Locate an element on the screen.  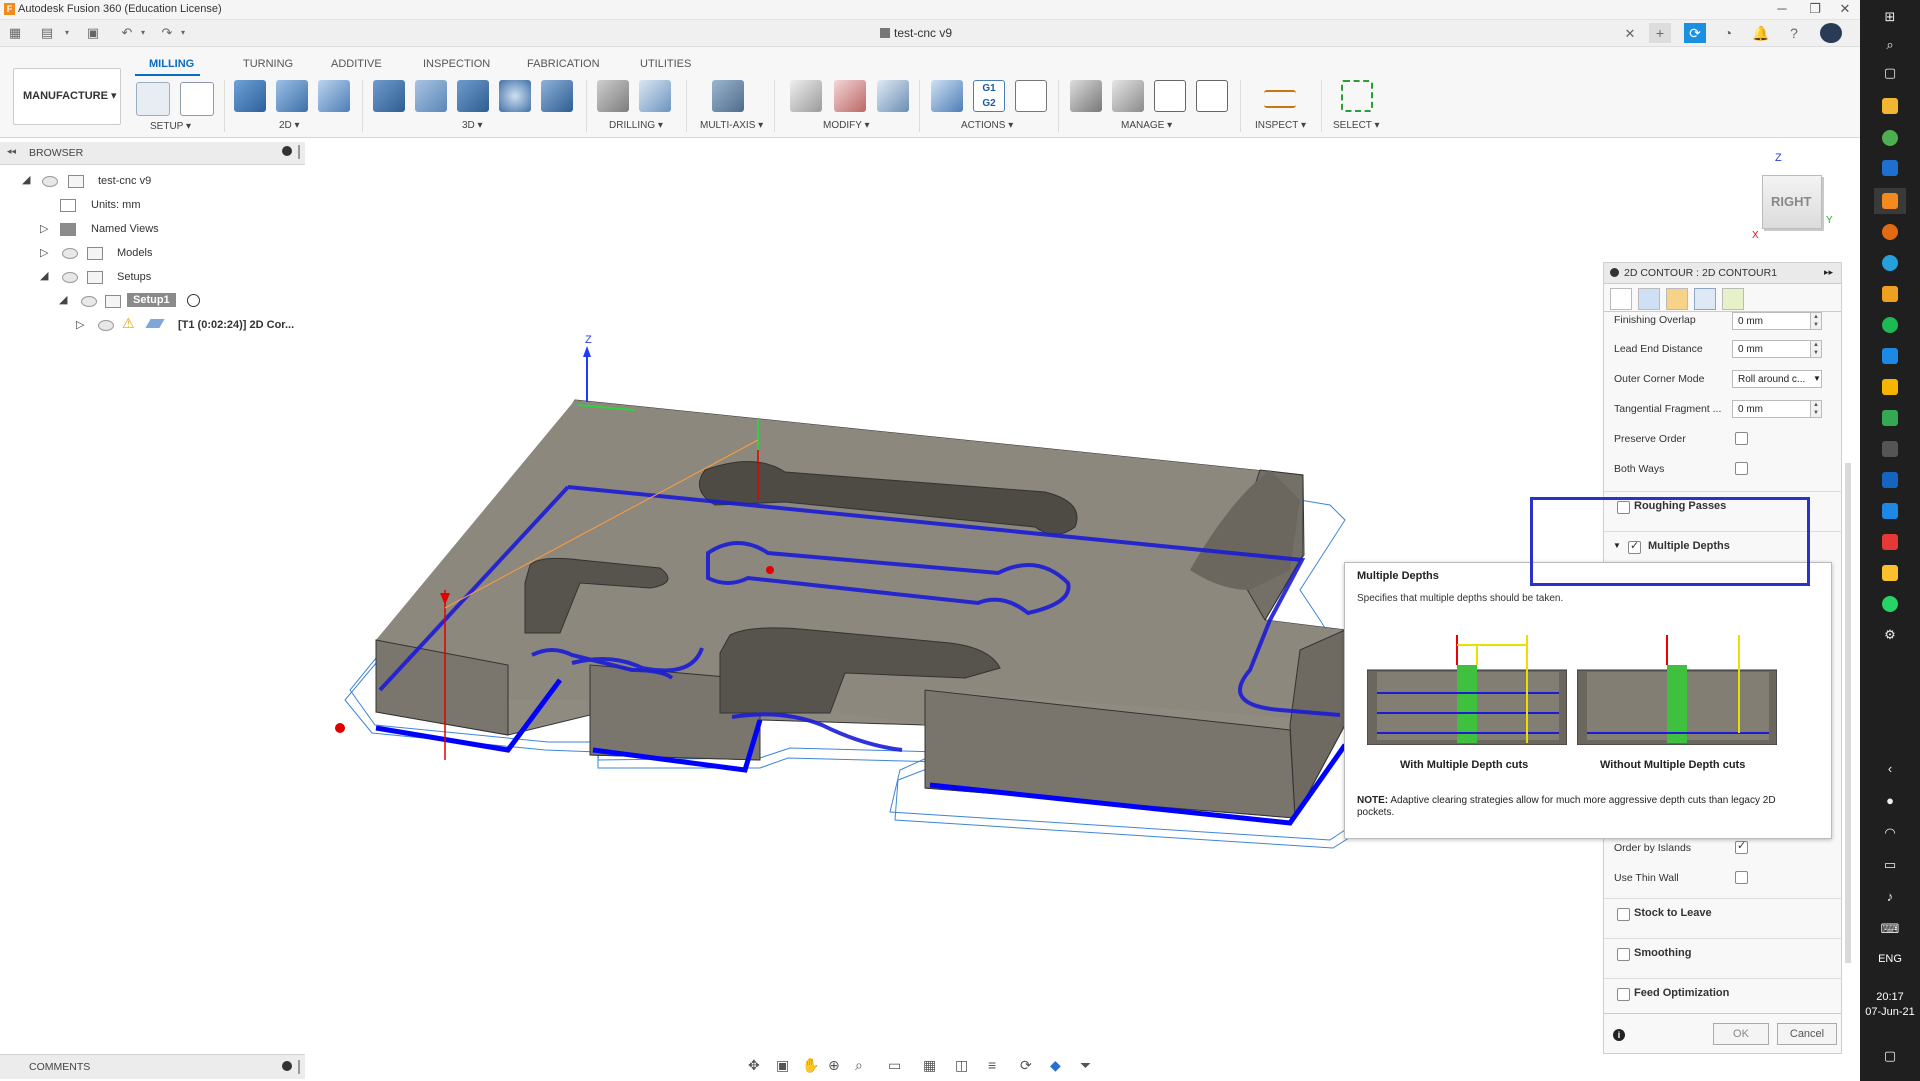
tray-app-icon: ● is located at coordinates (1890, 801).